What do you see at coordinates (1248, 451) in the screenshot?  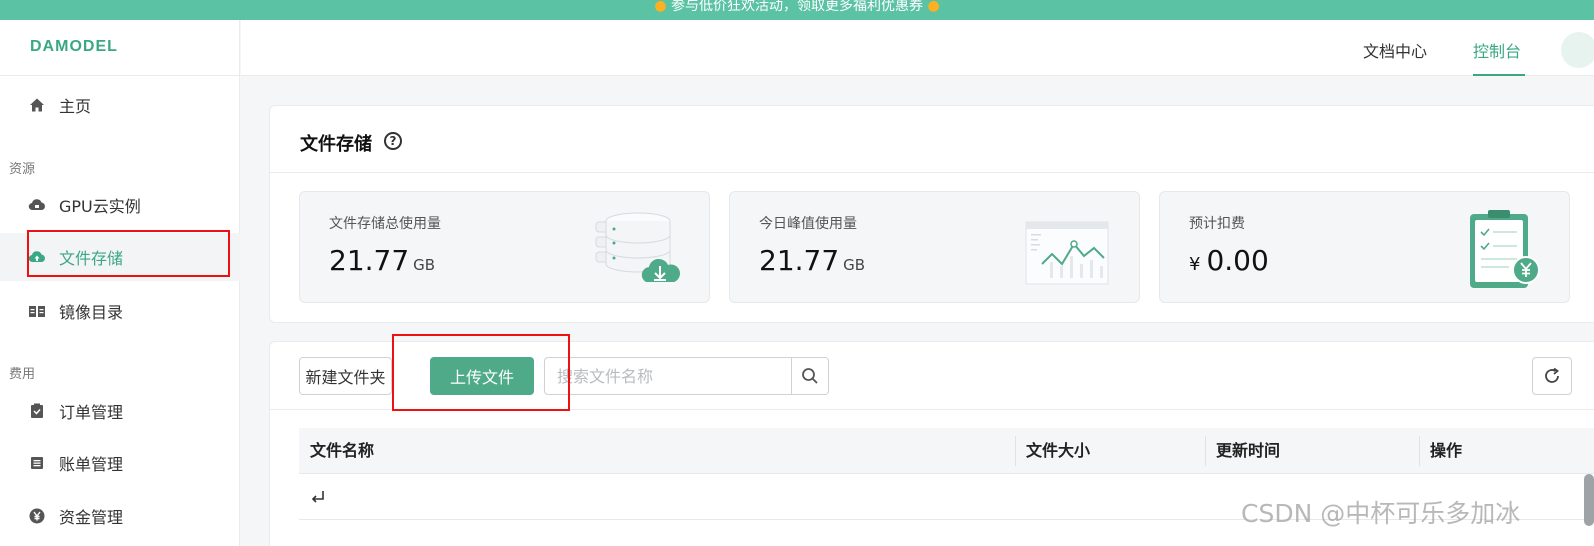 I see `column-header-updated-time: 更新时间` at bounding box center [1248, 451].